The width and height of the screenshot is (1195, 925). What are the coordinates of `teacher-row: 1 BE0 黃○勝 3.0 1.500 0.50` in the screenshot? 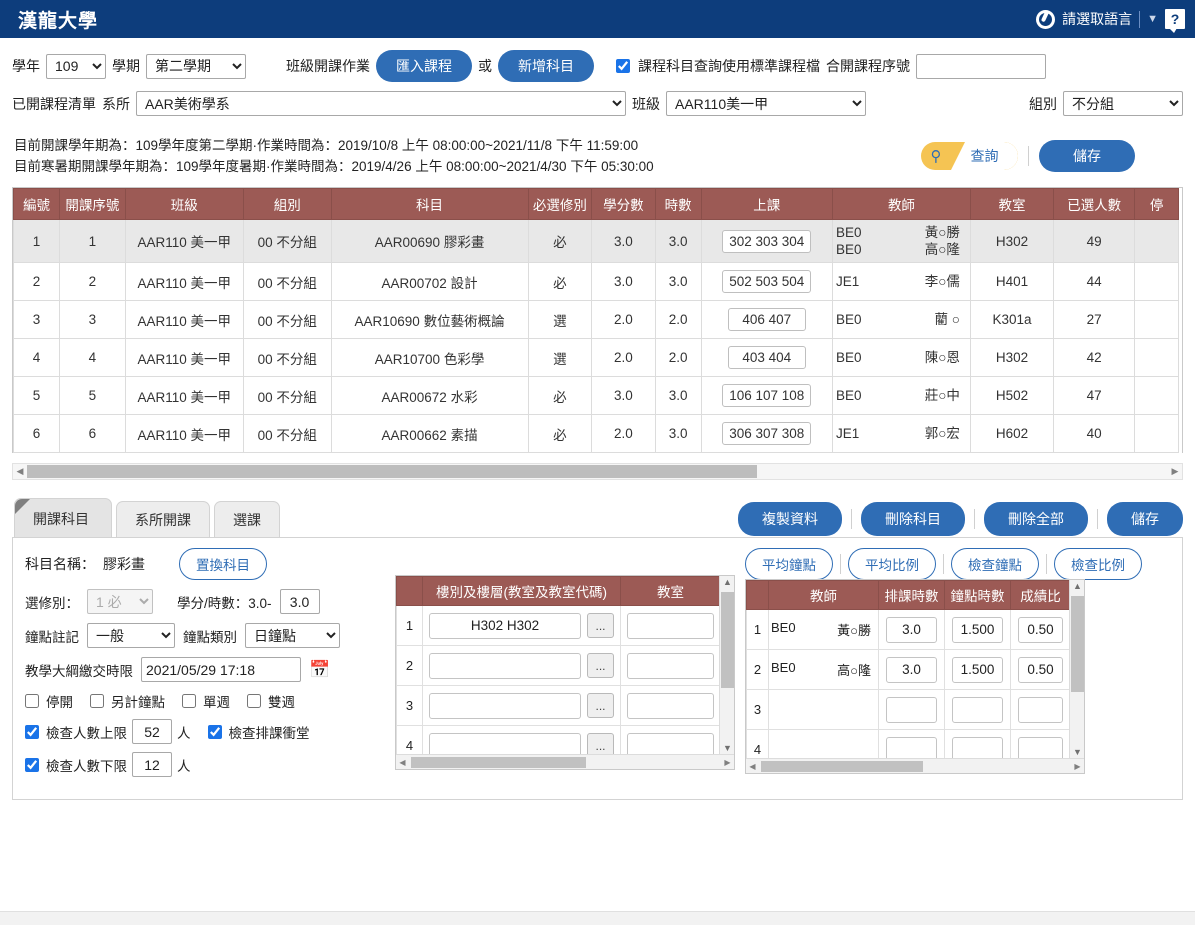 It's located at (908, 629).